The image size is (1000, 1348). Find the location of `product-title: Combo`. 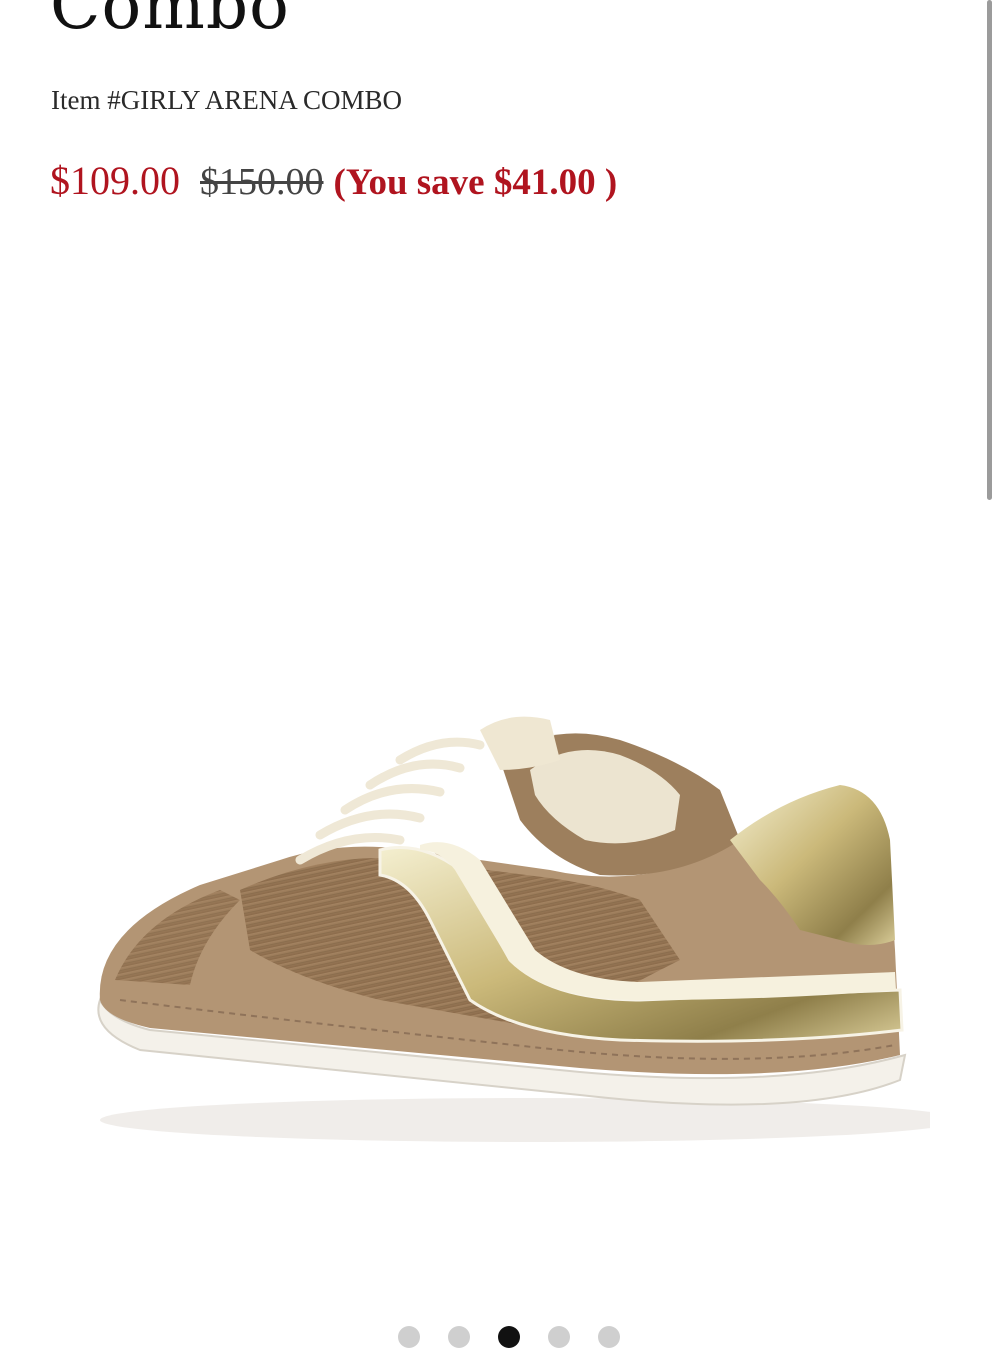

product-title: Combo is located at coordinates (170, 22).